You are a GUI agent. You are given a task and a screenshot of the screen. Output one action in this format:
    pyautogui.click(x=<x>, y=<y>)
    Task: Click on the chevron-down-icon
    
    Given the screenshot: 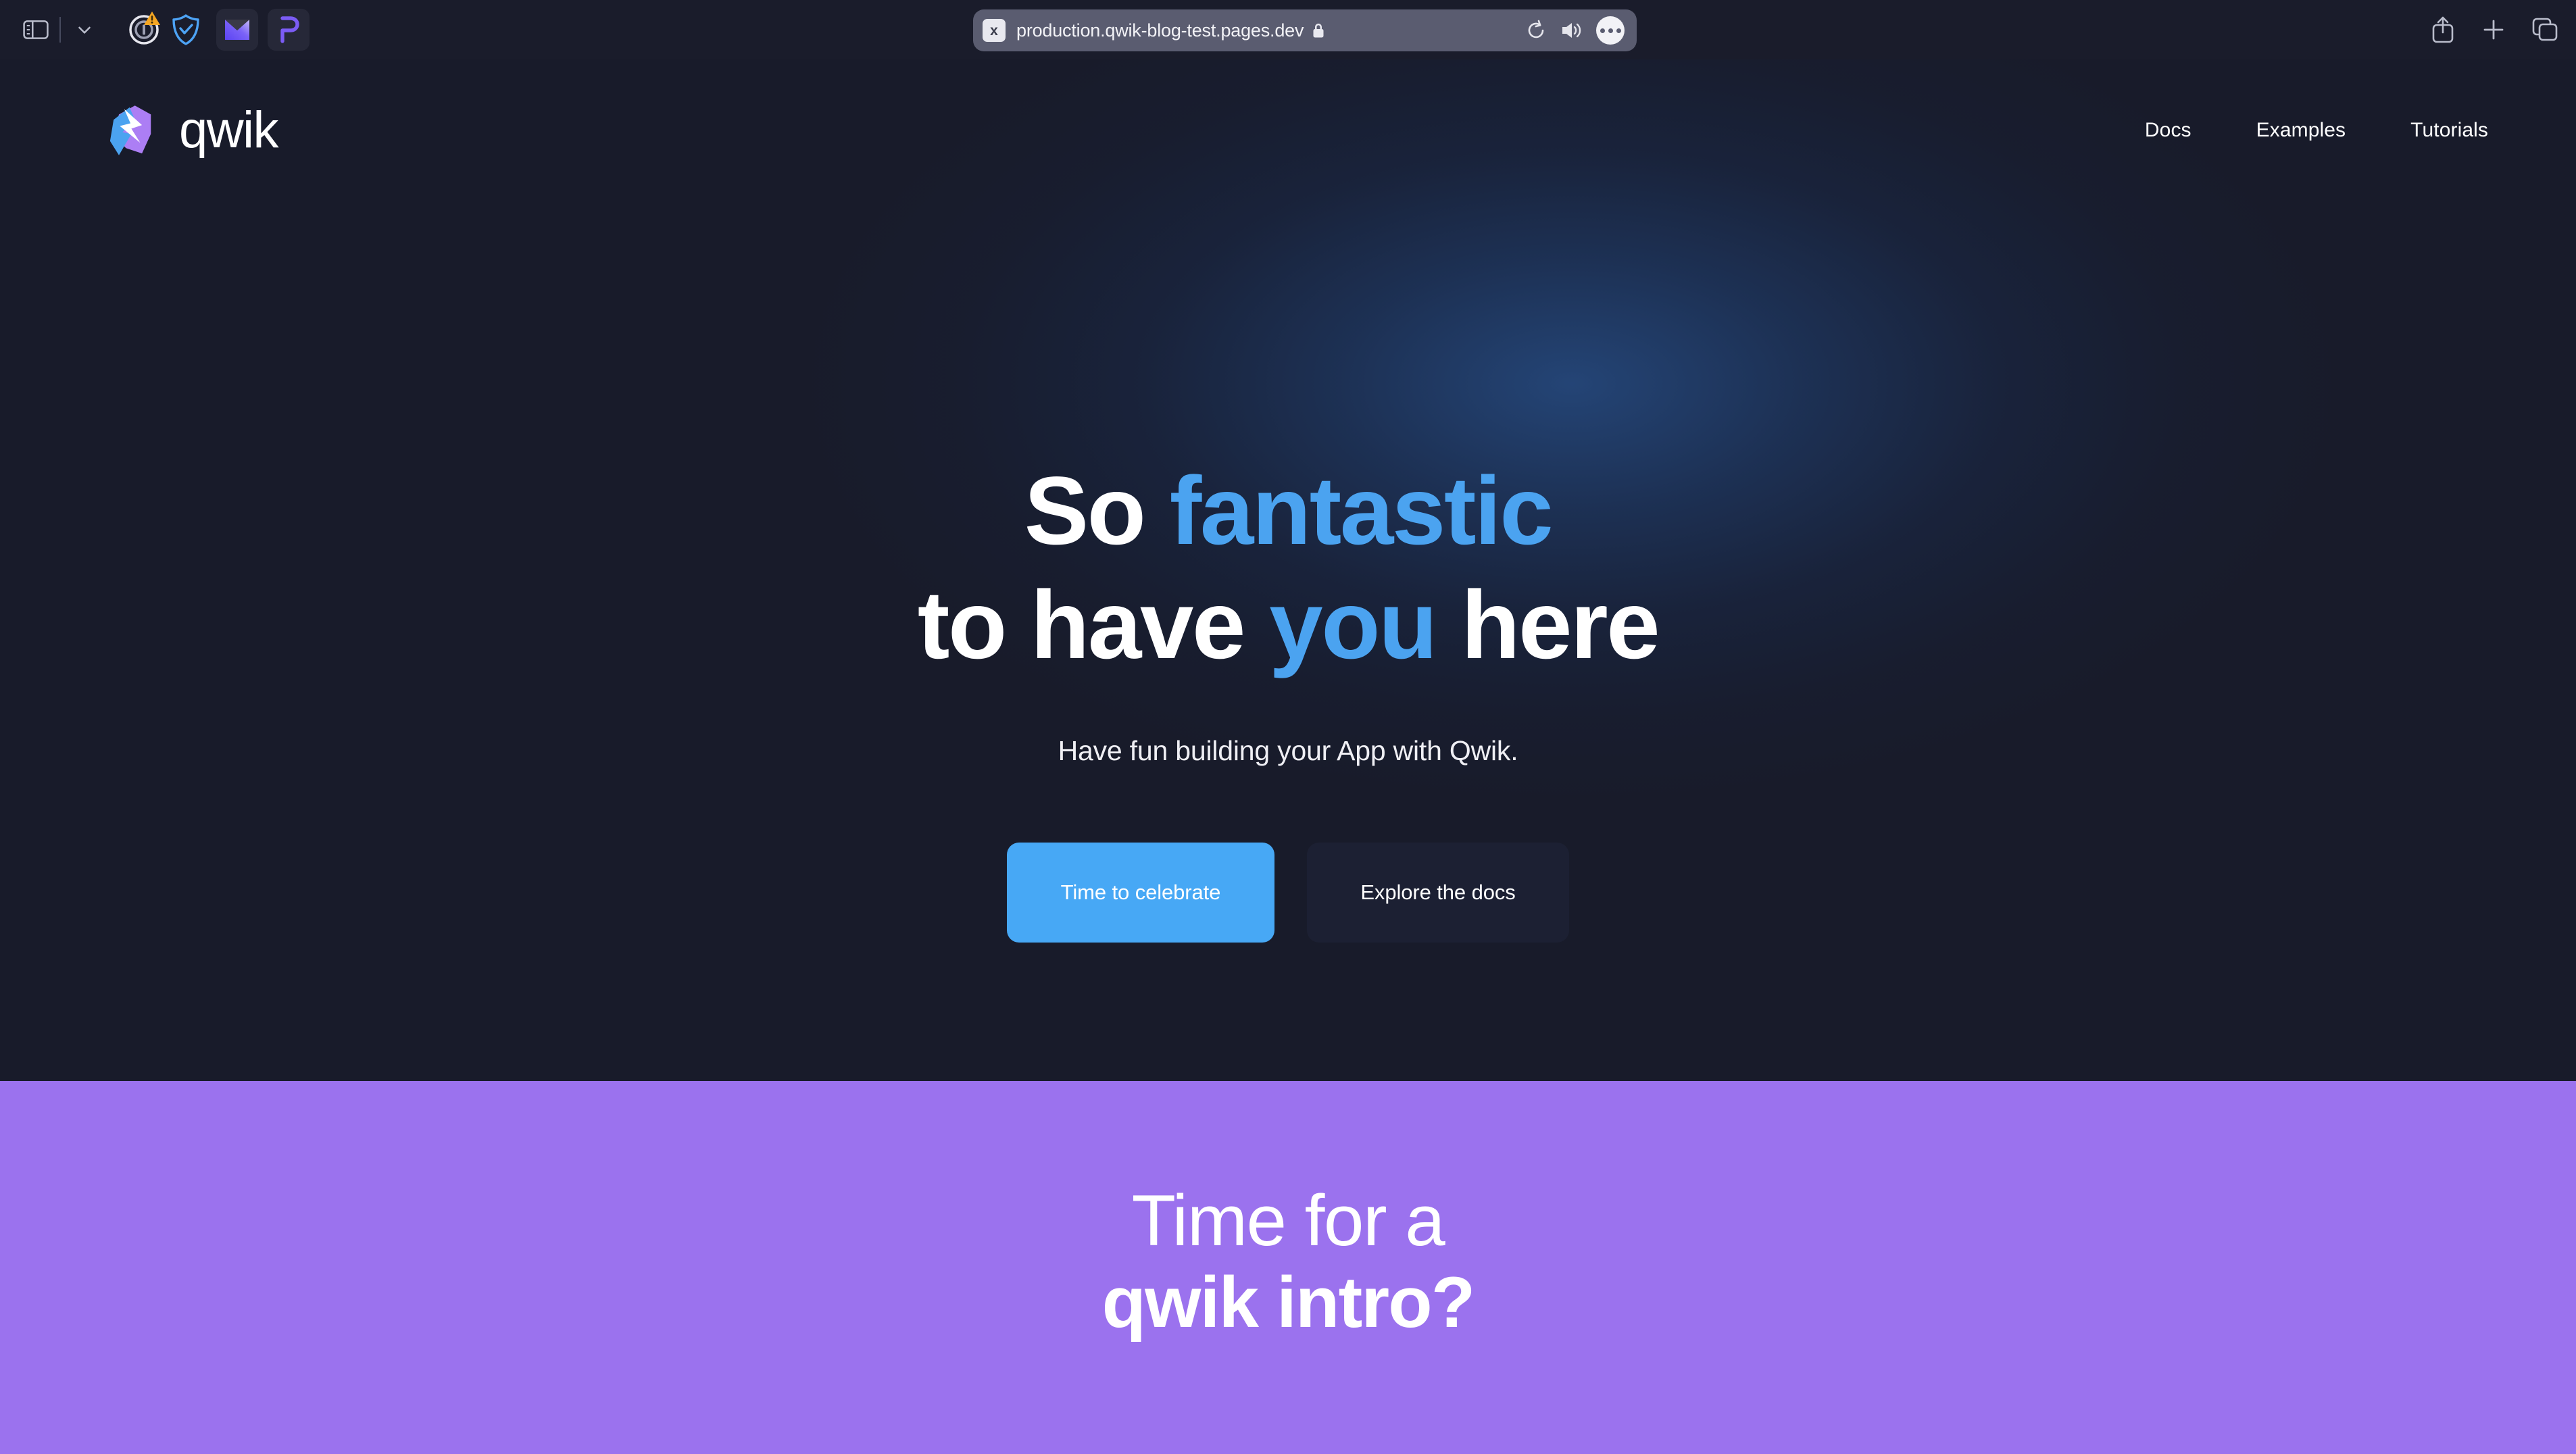 What is the action you would take?
    pyautogui.click(x=85, y=30)
    